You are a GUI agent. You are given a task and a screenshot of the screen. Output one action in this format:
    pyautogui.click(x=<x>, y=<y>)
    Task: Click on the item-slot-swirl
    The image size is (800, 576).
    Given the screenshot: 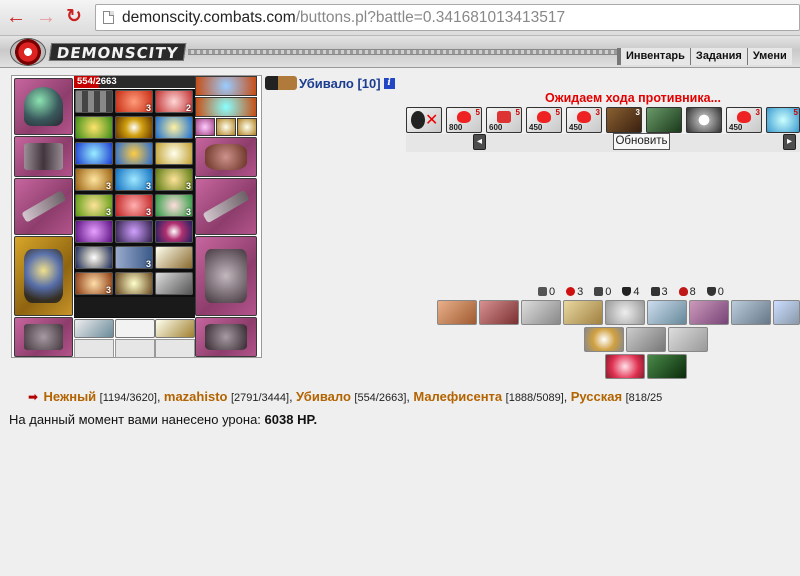 What is the action you would take?
    pyautogui.click(x=174, y=231)
    